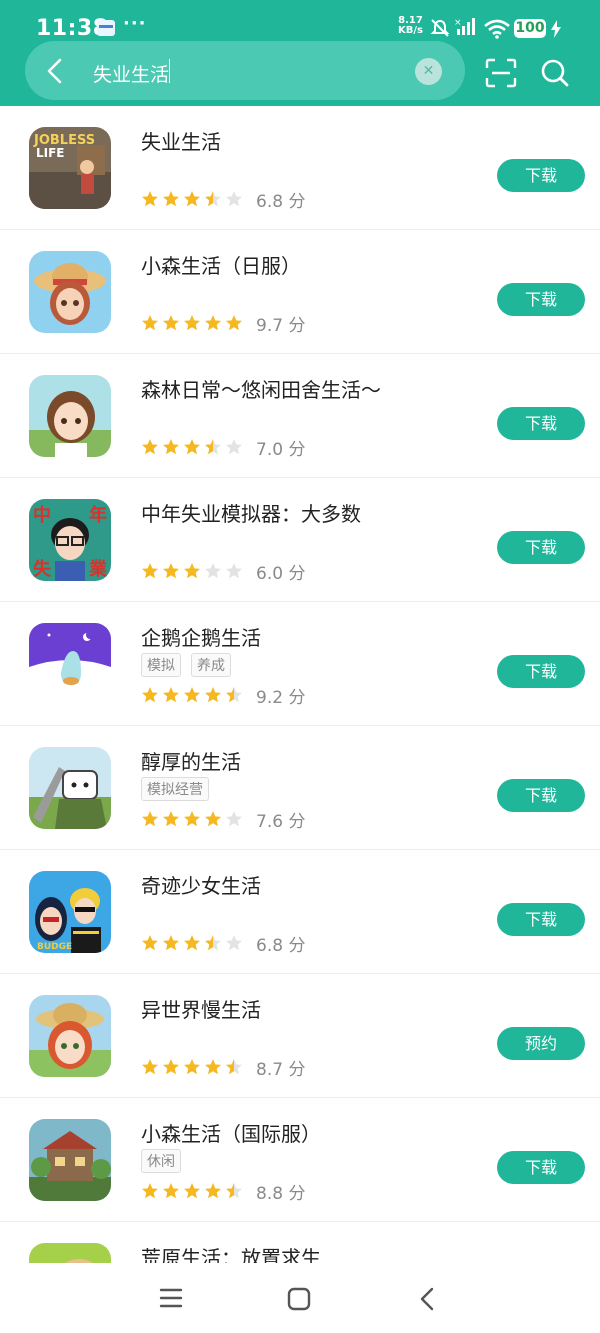 Image resolution: width=600 pixels, height=1333 pixels. I want to click on list-item: 中 年 失 業 中年失业模拟器：大多数 6.0 分 下载, so click(300, 540).